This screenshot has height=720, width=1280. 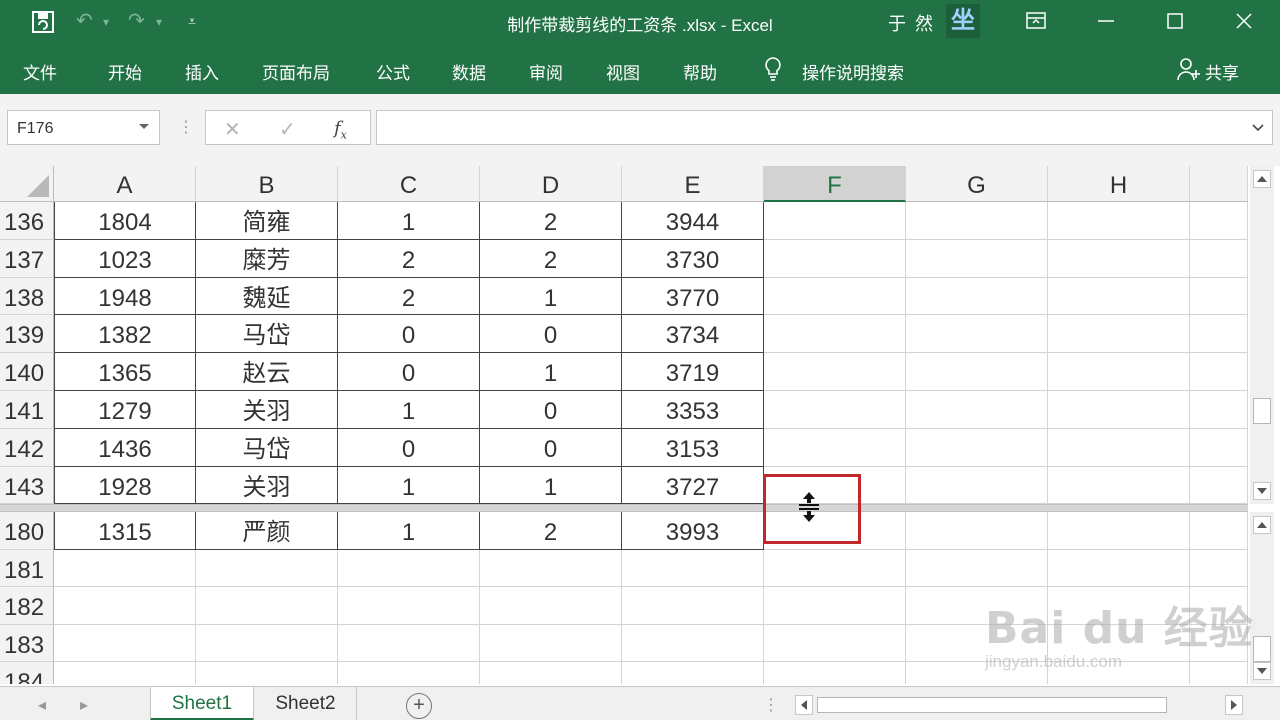 I want to click on row-header: 139, so click(x=27, y=334).